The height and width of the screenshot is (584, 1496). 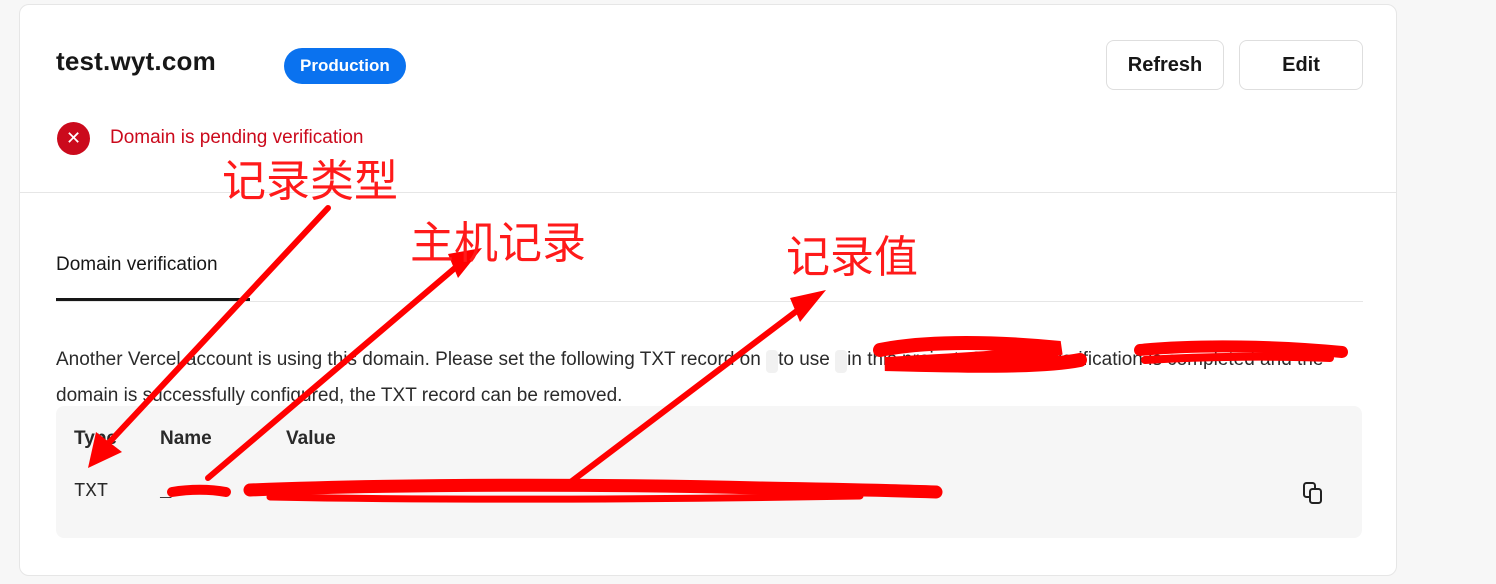 What do you see at coordinates (91, 491) in the screenshot?
I see `record-type-cell: TXT` at bounding box center [91, 491].